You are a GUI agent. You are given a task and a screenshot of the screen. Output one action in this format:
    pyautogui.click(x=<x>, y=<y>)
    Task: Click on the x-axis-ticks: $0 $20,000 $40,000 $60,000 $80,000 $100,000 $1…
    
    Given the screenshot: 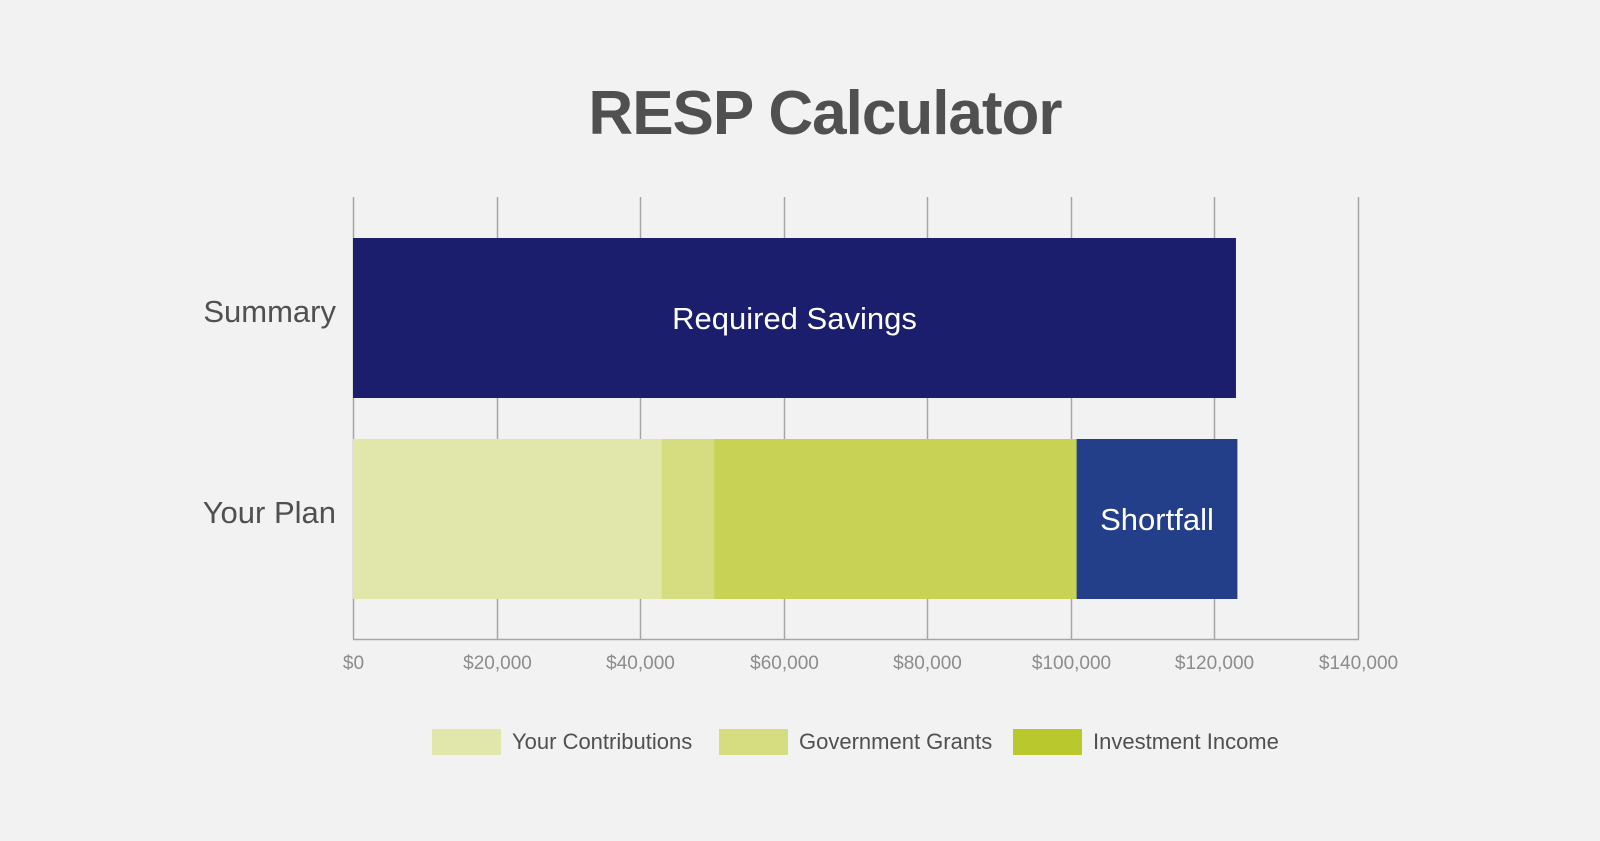 What is the action you would take?
    pyautogui.click(x=870, y=663)
    